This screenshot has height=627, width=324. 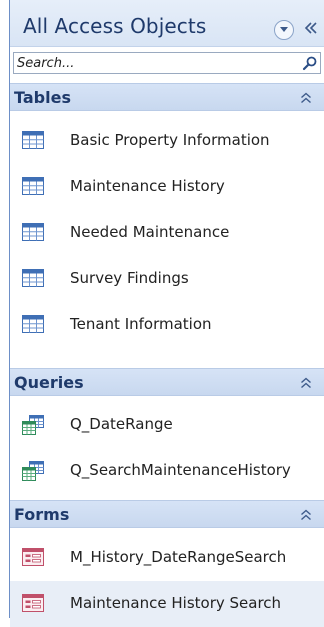 What do you see at coordinates (170, 140) in the screenshot?
I see `item-label: Basic Property Information` at bounding box center [170, 140].